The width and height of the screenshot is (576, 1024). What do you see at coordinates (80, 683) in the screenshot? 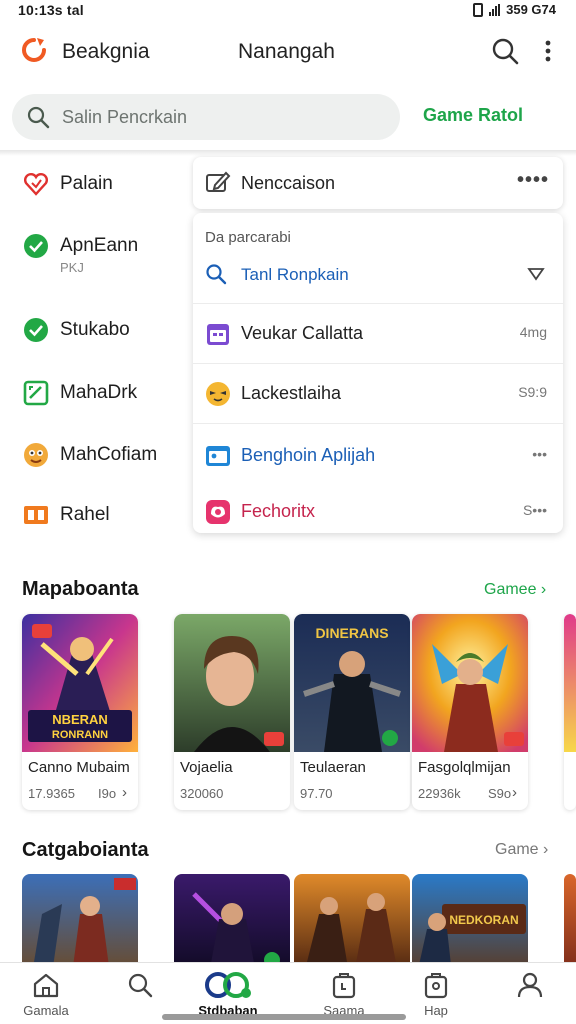
I see `game-thumbnail: NBERAN RONRANN` at bounding box center [80, 683].